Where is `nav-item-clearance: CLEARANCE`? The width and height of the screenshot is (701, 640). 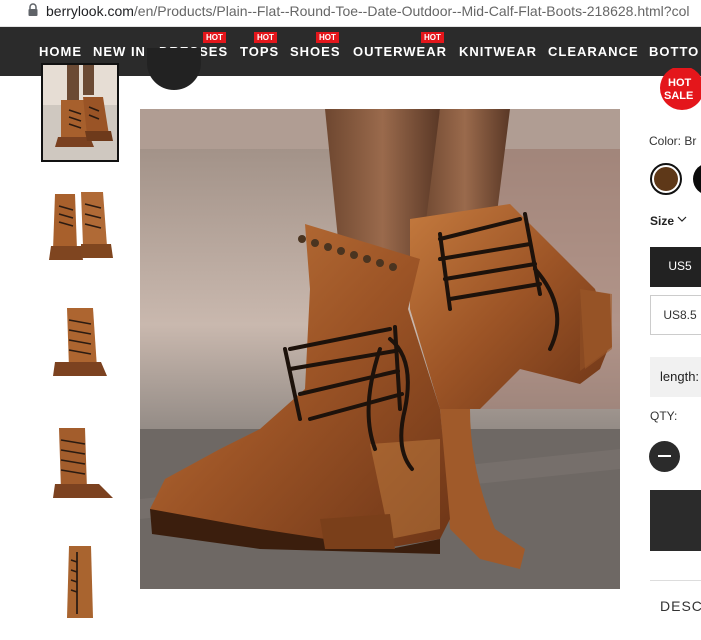 nav-item-clearance: CLEARANCE is located at coordinates (593, 51).